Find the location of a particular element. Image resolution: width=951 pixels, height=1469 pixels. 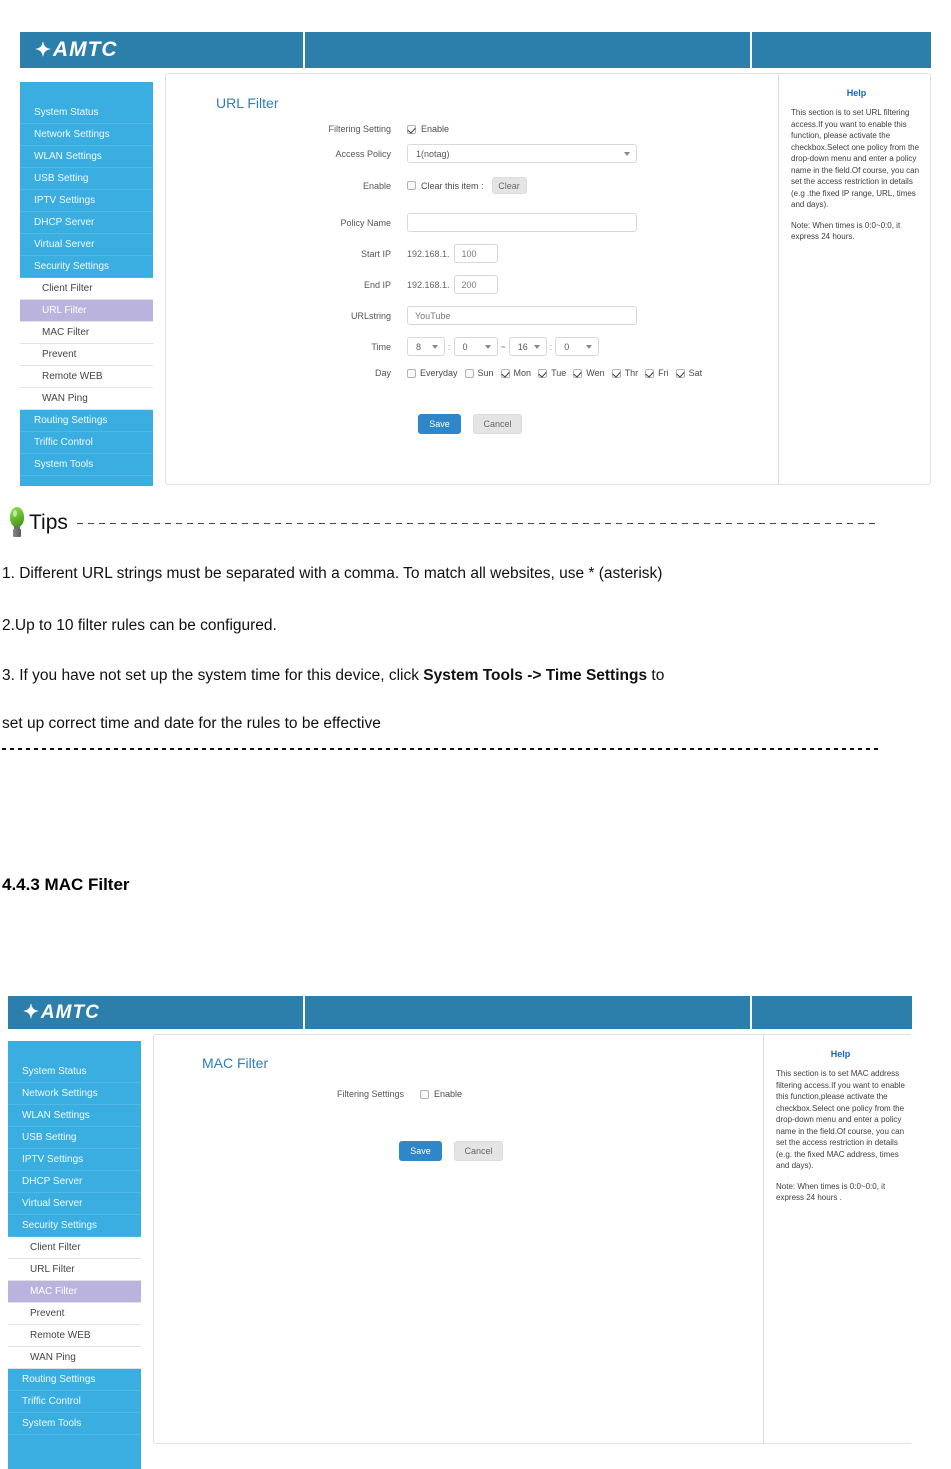

clear-item-checkbox is located at coordinates (411, 185).